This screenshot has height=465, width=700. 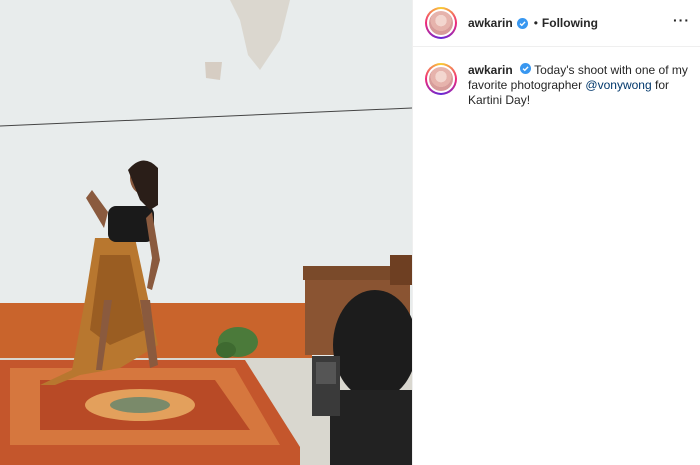 What do you see at coordinates (618, 85) in the screenshot?
I see `caption-mention-link: @vonywong` at bounding box center [618, 85].